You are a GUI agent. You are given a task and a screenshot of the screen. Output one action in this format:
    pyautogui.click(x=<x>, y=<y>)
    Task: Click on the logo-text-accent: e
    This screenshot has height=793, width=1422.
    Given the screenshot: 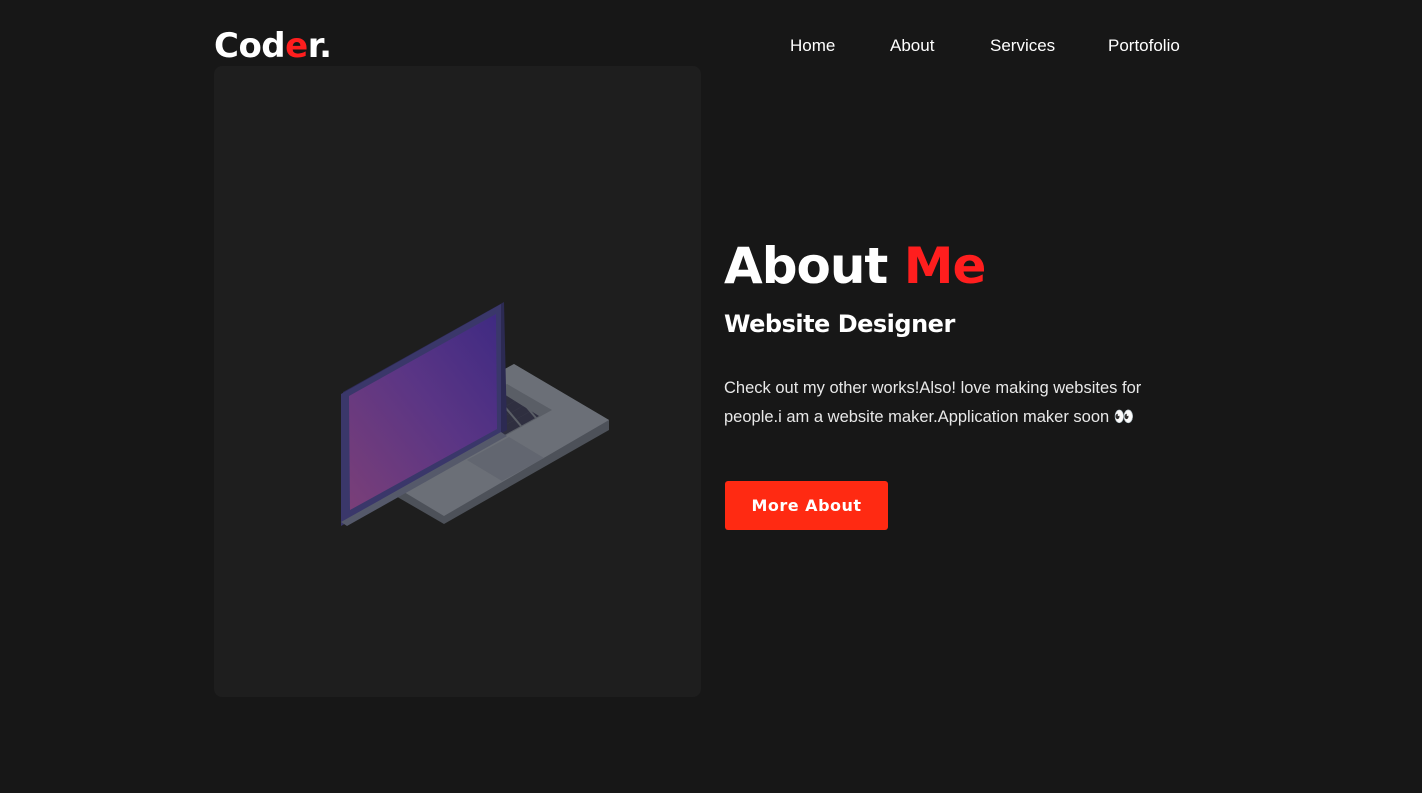 What is the action you would take?
    pyautogui.click(x=296, y=46)
    